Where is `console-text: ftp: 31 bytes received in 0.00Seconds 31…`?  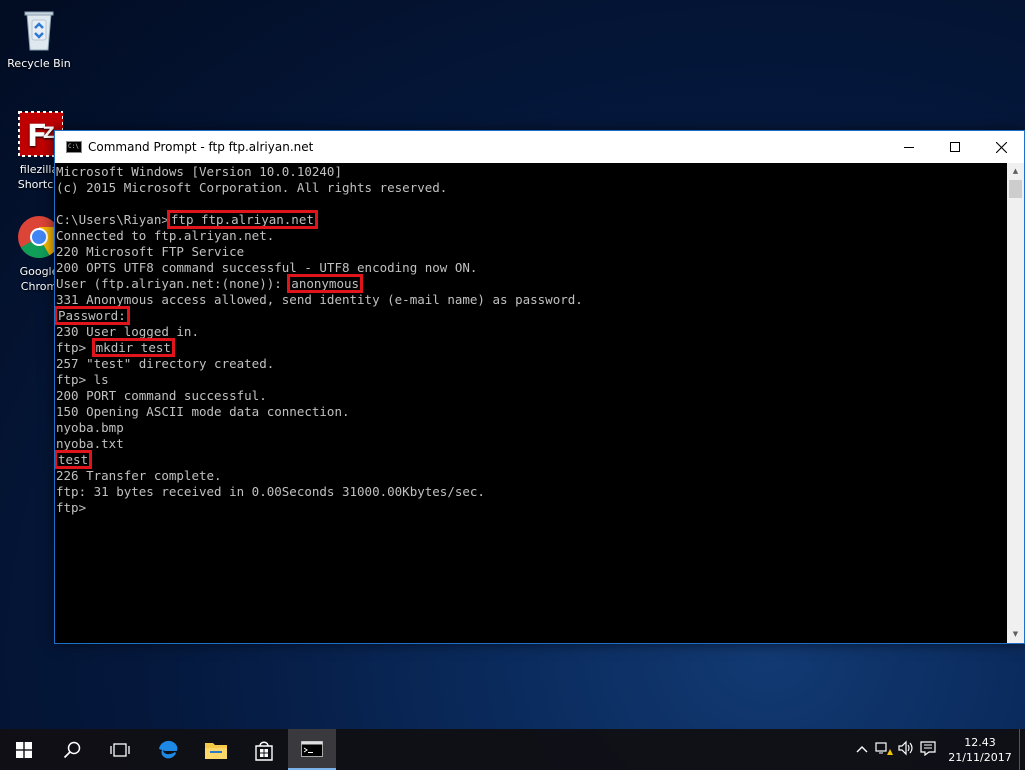 console-text: ftp: 31 bytes received in 0.00Seconds 31… is located at coordinates (270, 491).